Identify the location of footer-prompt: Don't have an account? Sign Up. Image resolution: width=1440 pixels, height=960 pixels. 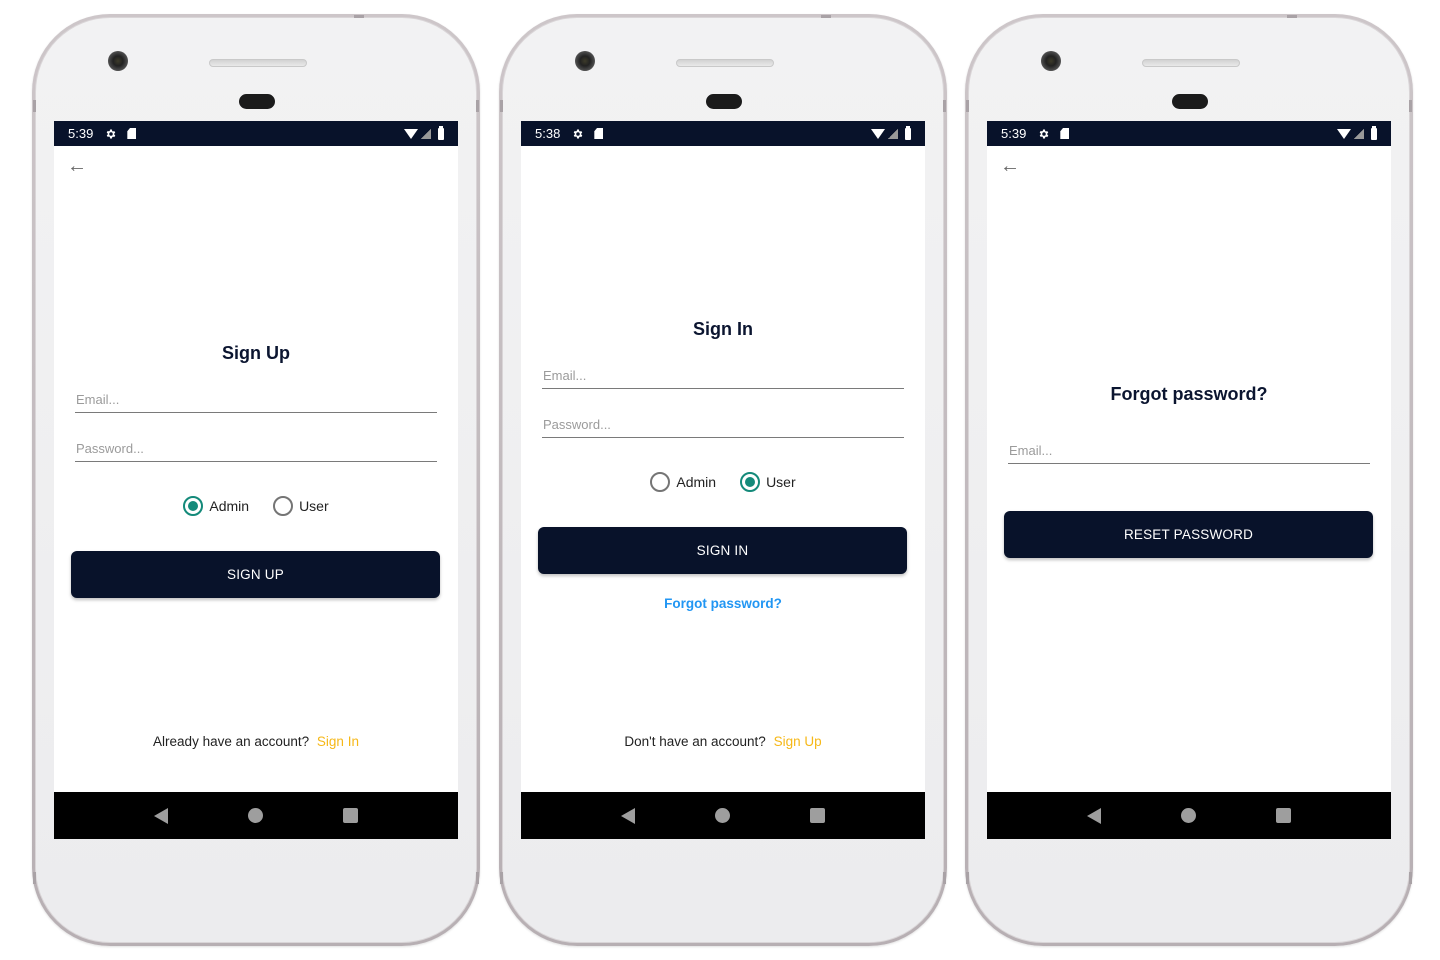
(723, 741).